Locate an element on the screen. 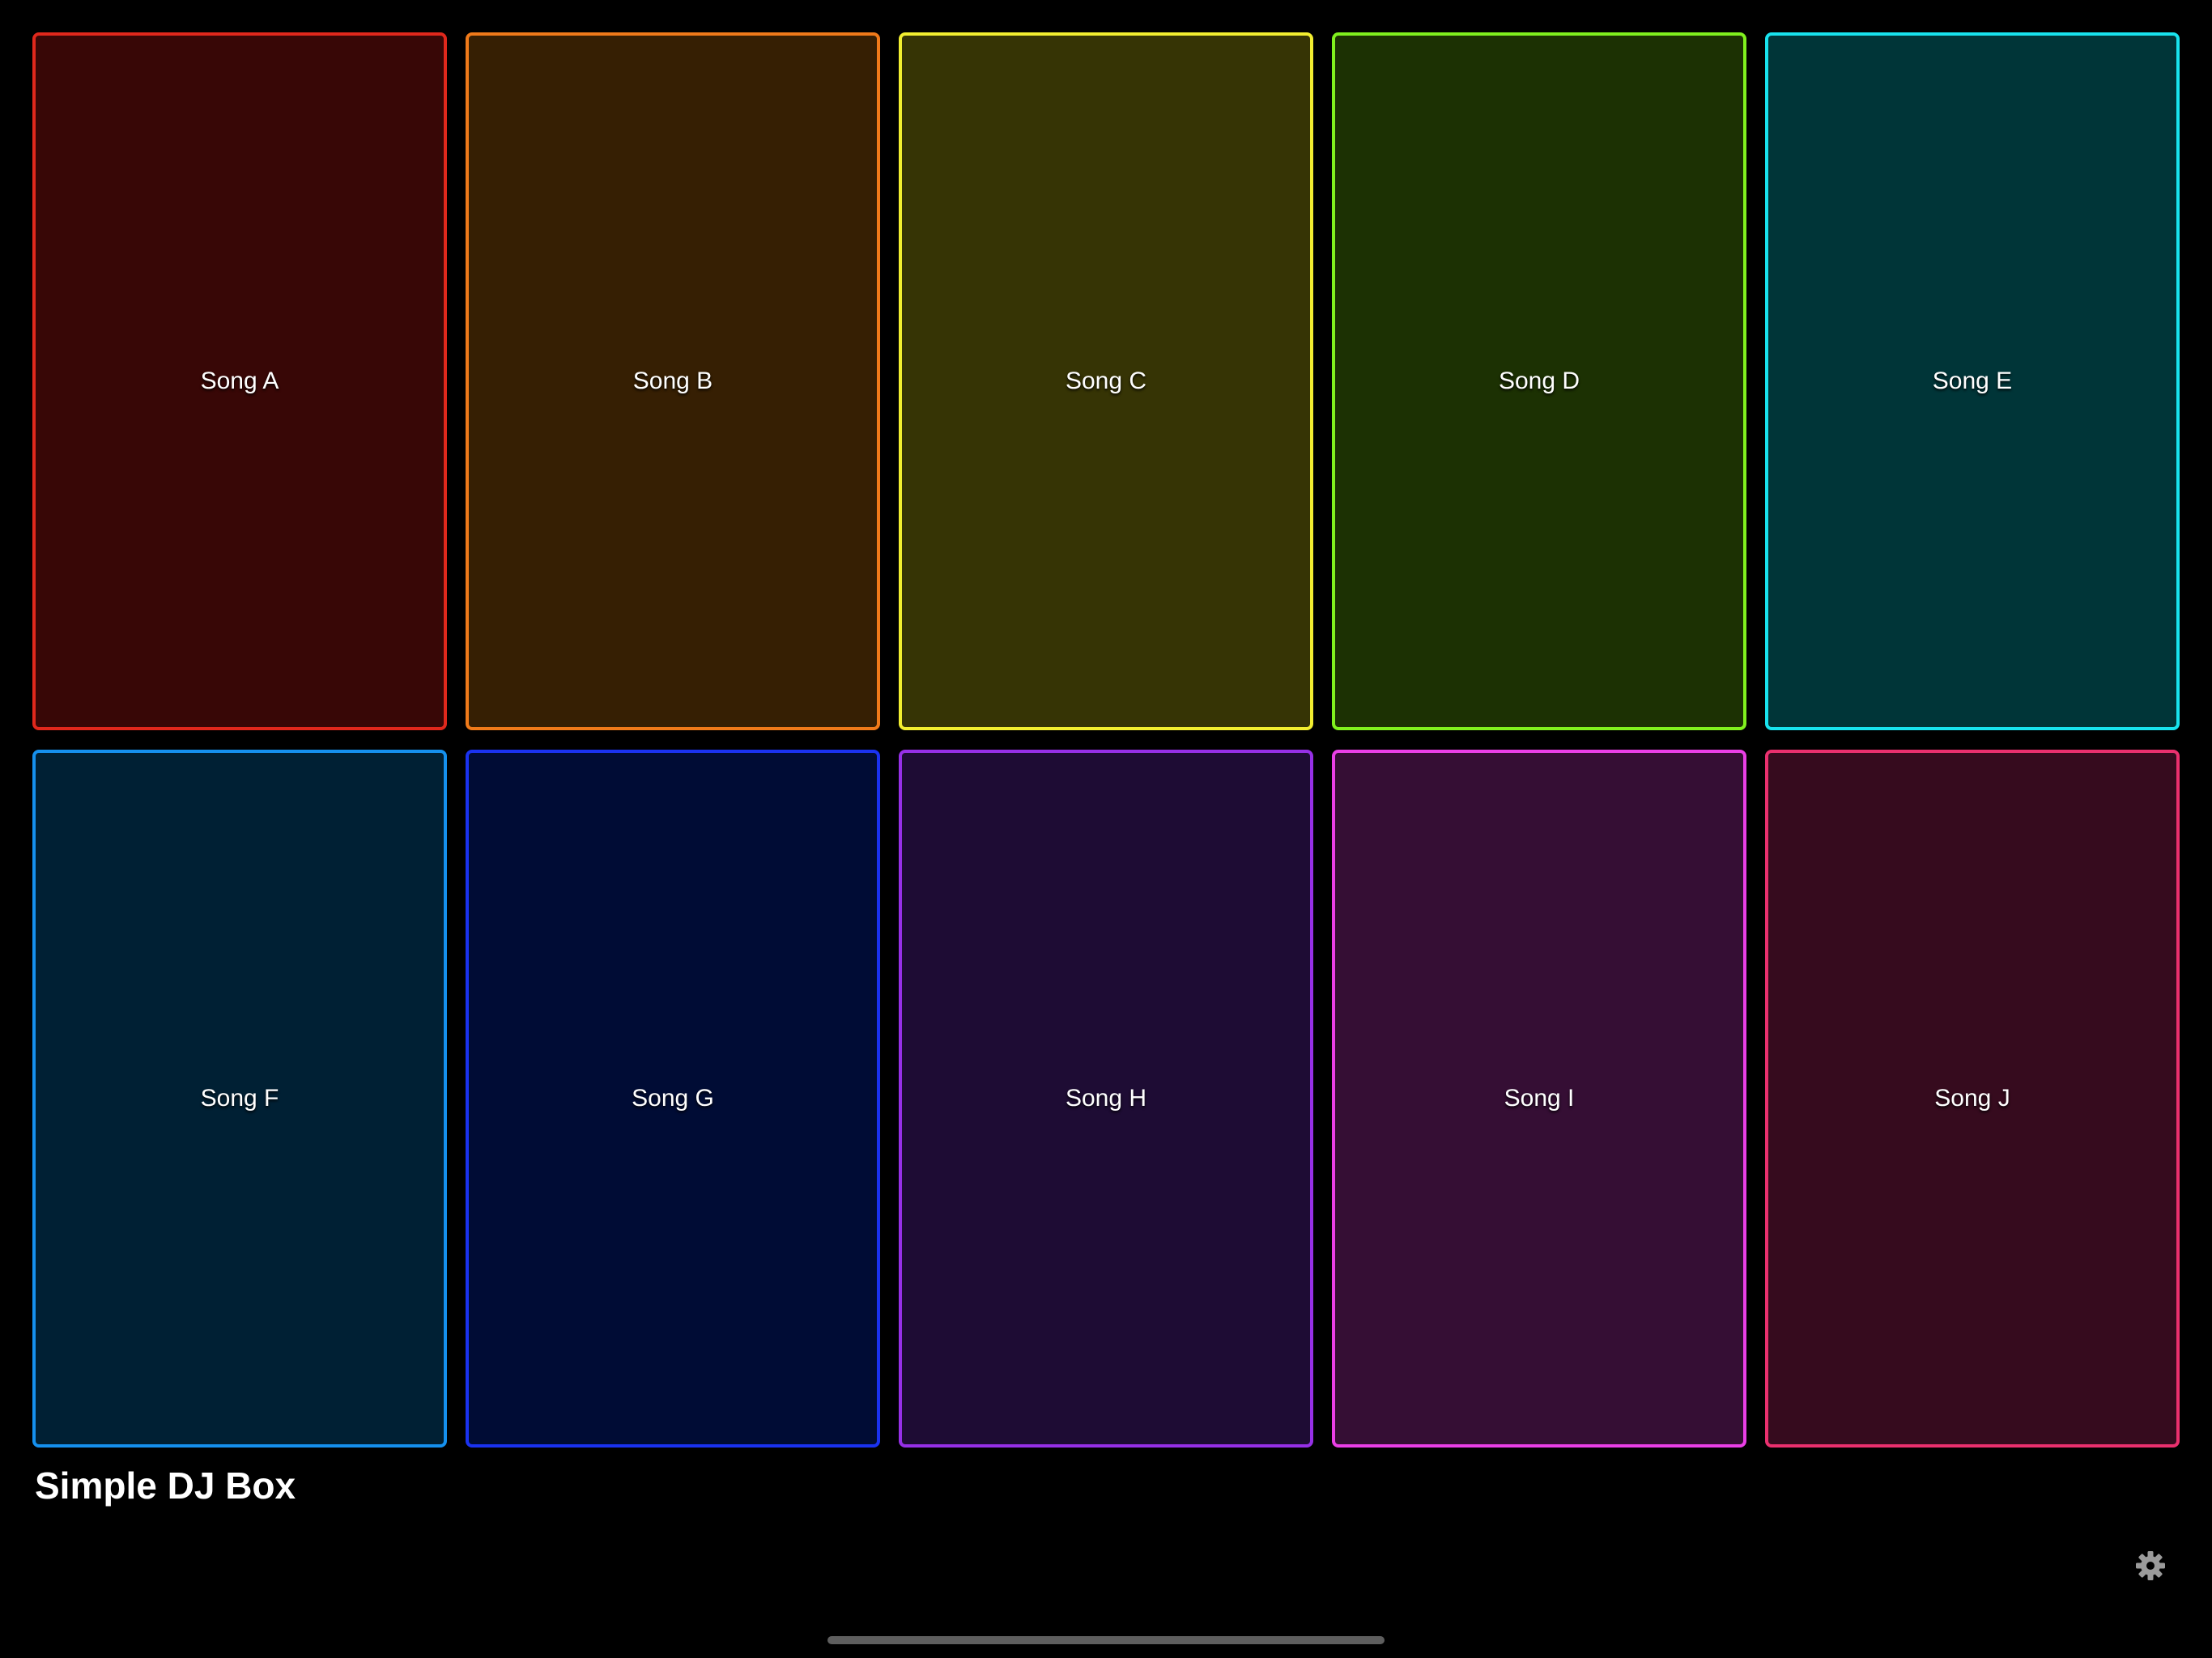 This screenshot has width=2212, height=1658. pad-label: Song D is located at coordinates (1539, 381).